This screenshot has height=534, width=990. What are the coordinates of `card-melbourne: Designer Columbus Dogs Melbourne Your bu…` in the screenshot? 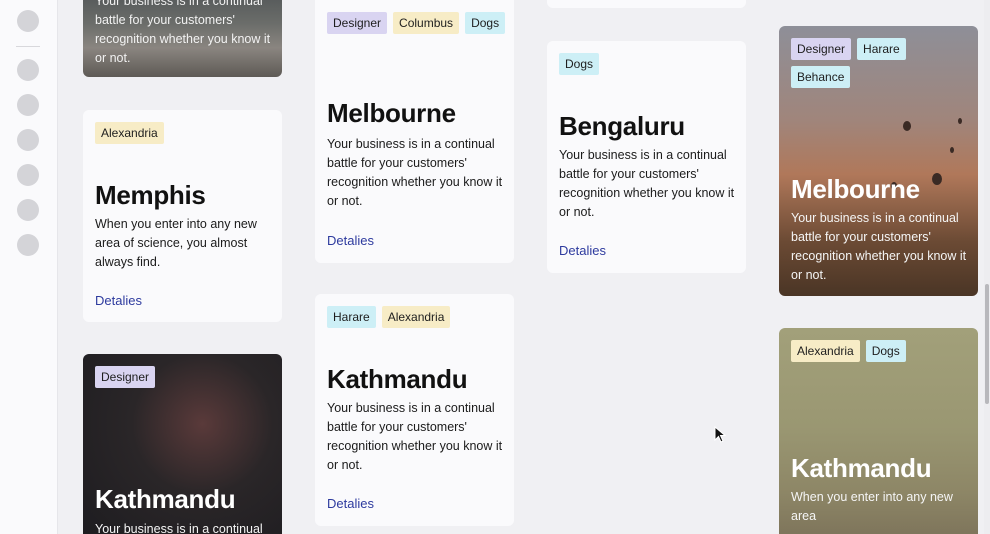 It's located at (414, 131).